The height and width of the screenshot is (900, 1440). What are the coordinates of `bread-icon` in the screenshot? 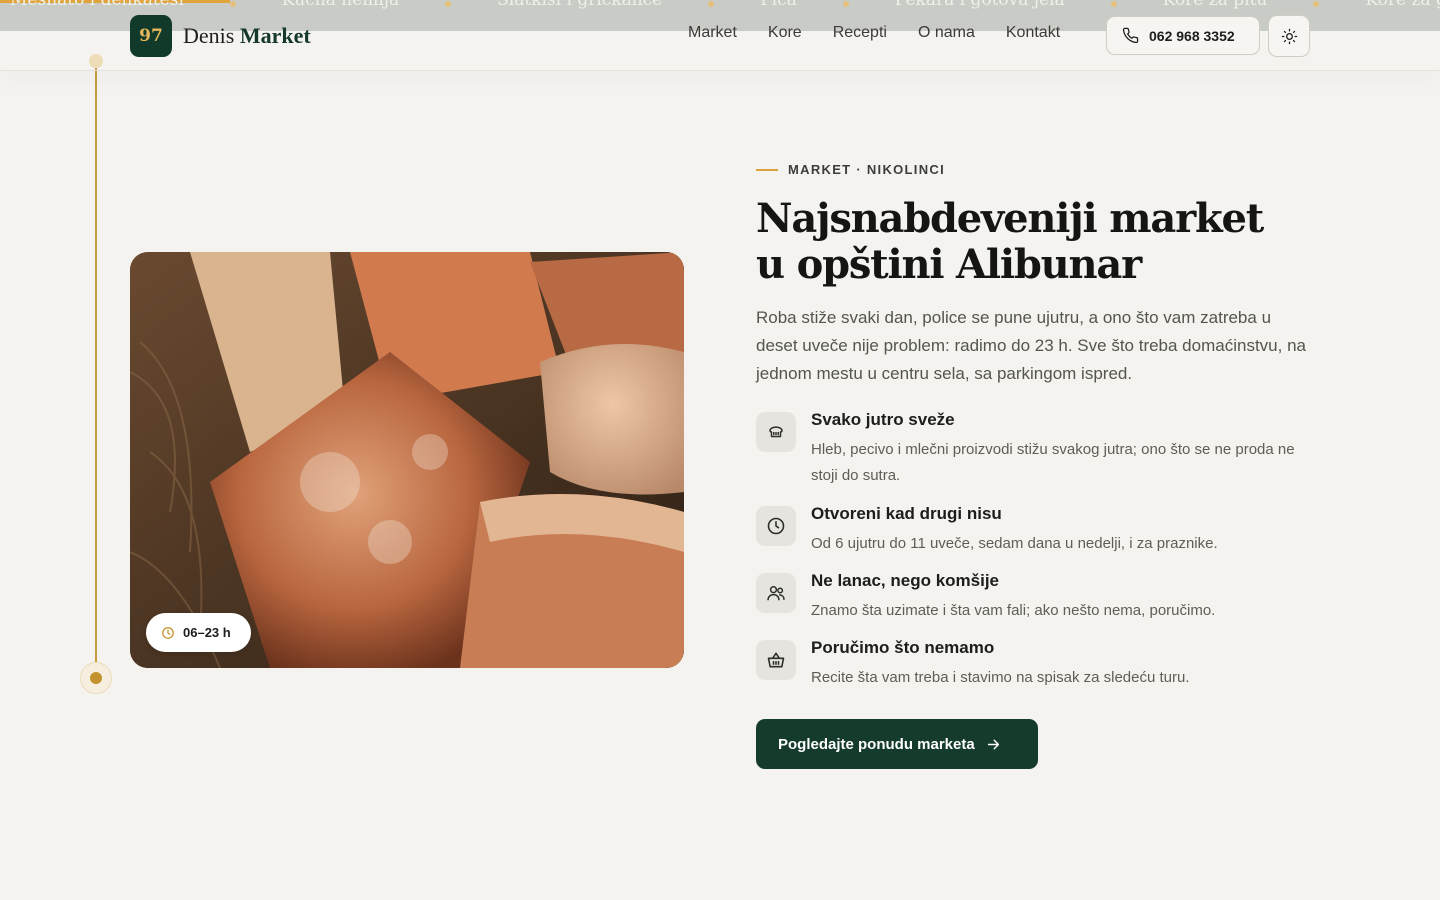 It's located at (776, 432).